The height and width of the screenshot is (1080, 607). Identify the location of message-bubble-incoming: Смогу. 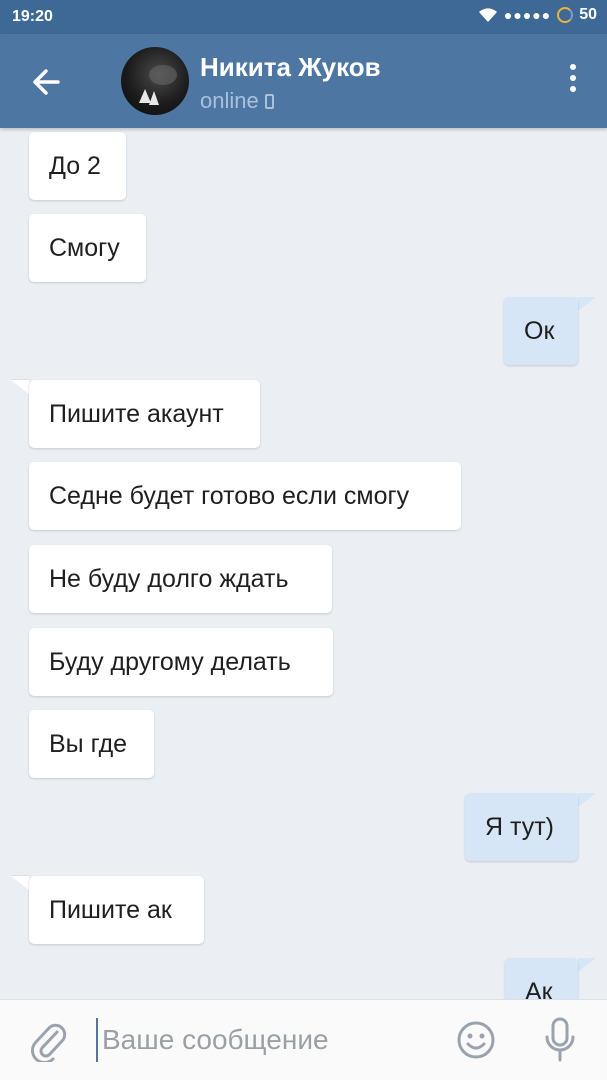
(87, 248).